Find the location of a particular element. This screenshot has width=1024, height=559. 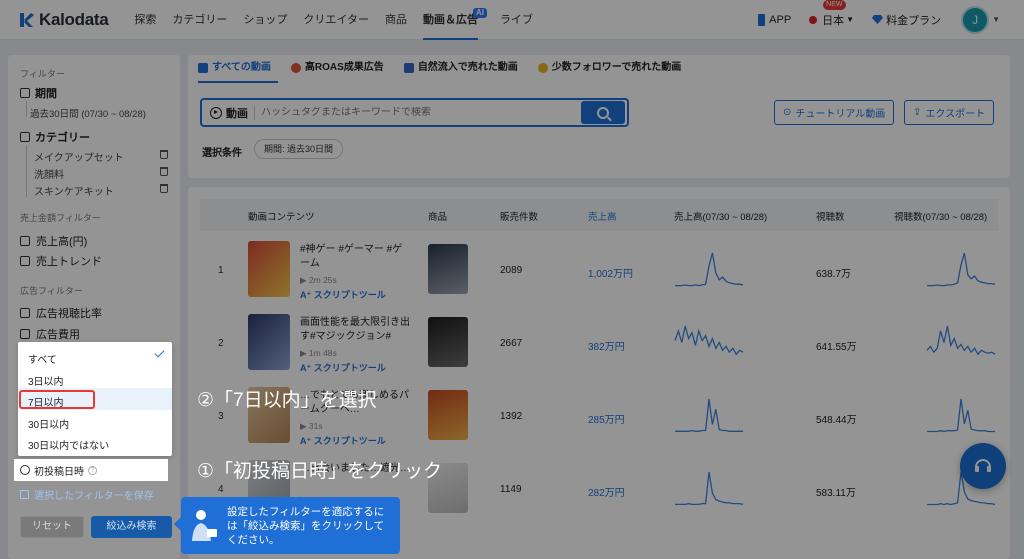

clock-icon is located at coordinates (25, 470).